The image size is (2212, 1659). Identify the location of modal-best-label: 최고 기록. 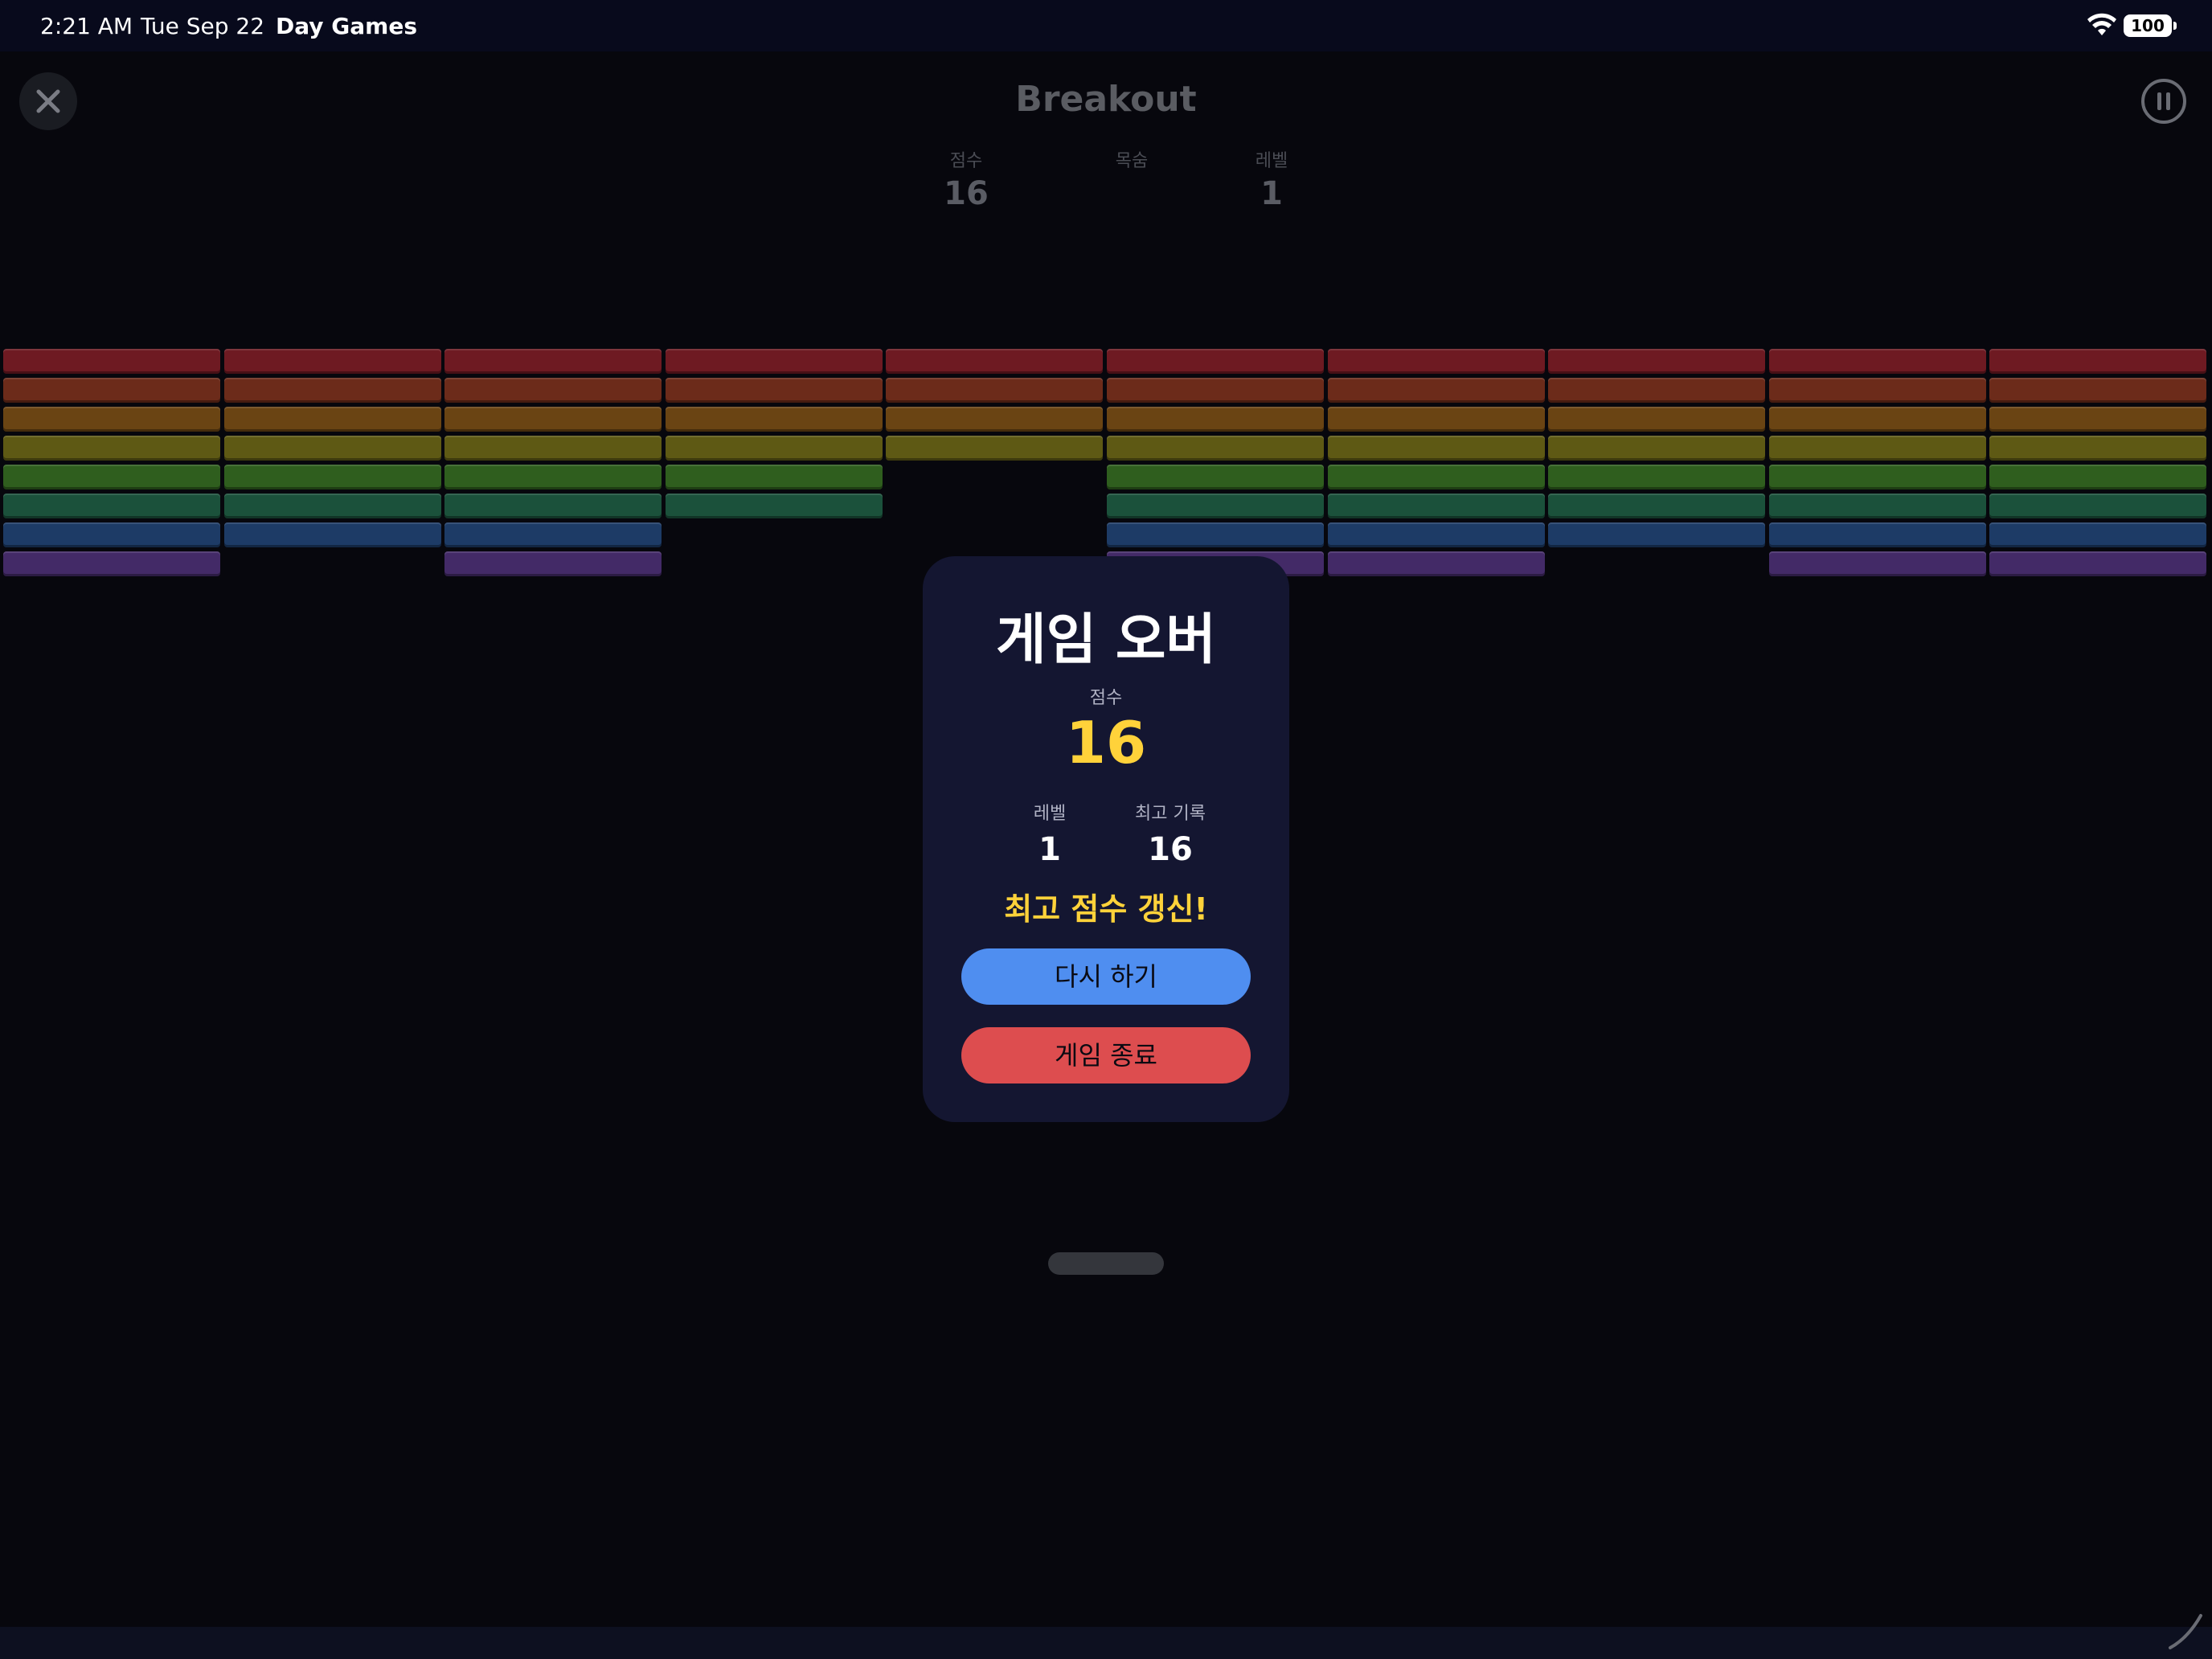
(1170, 814).